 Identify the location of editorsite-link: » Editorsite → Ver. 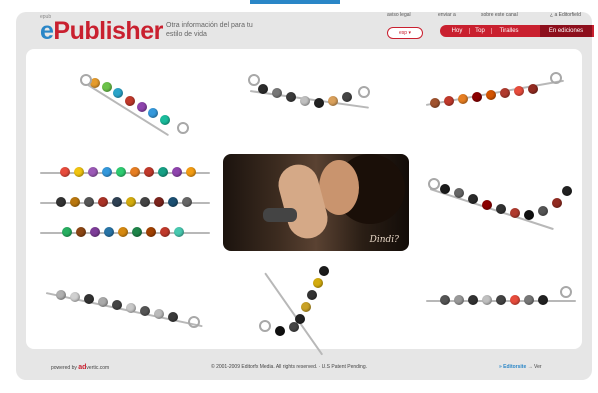
(520, 367).